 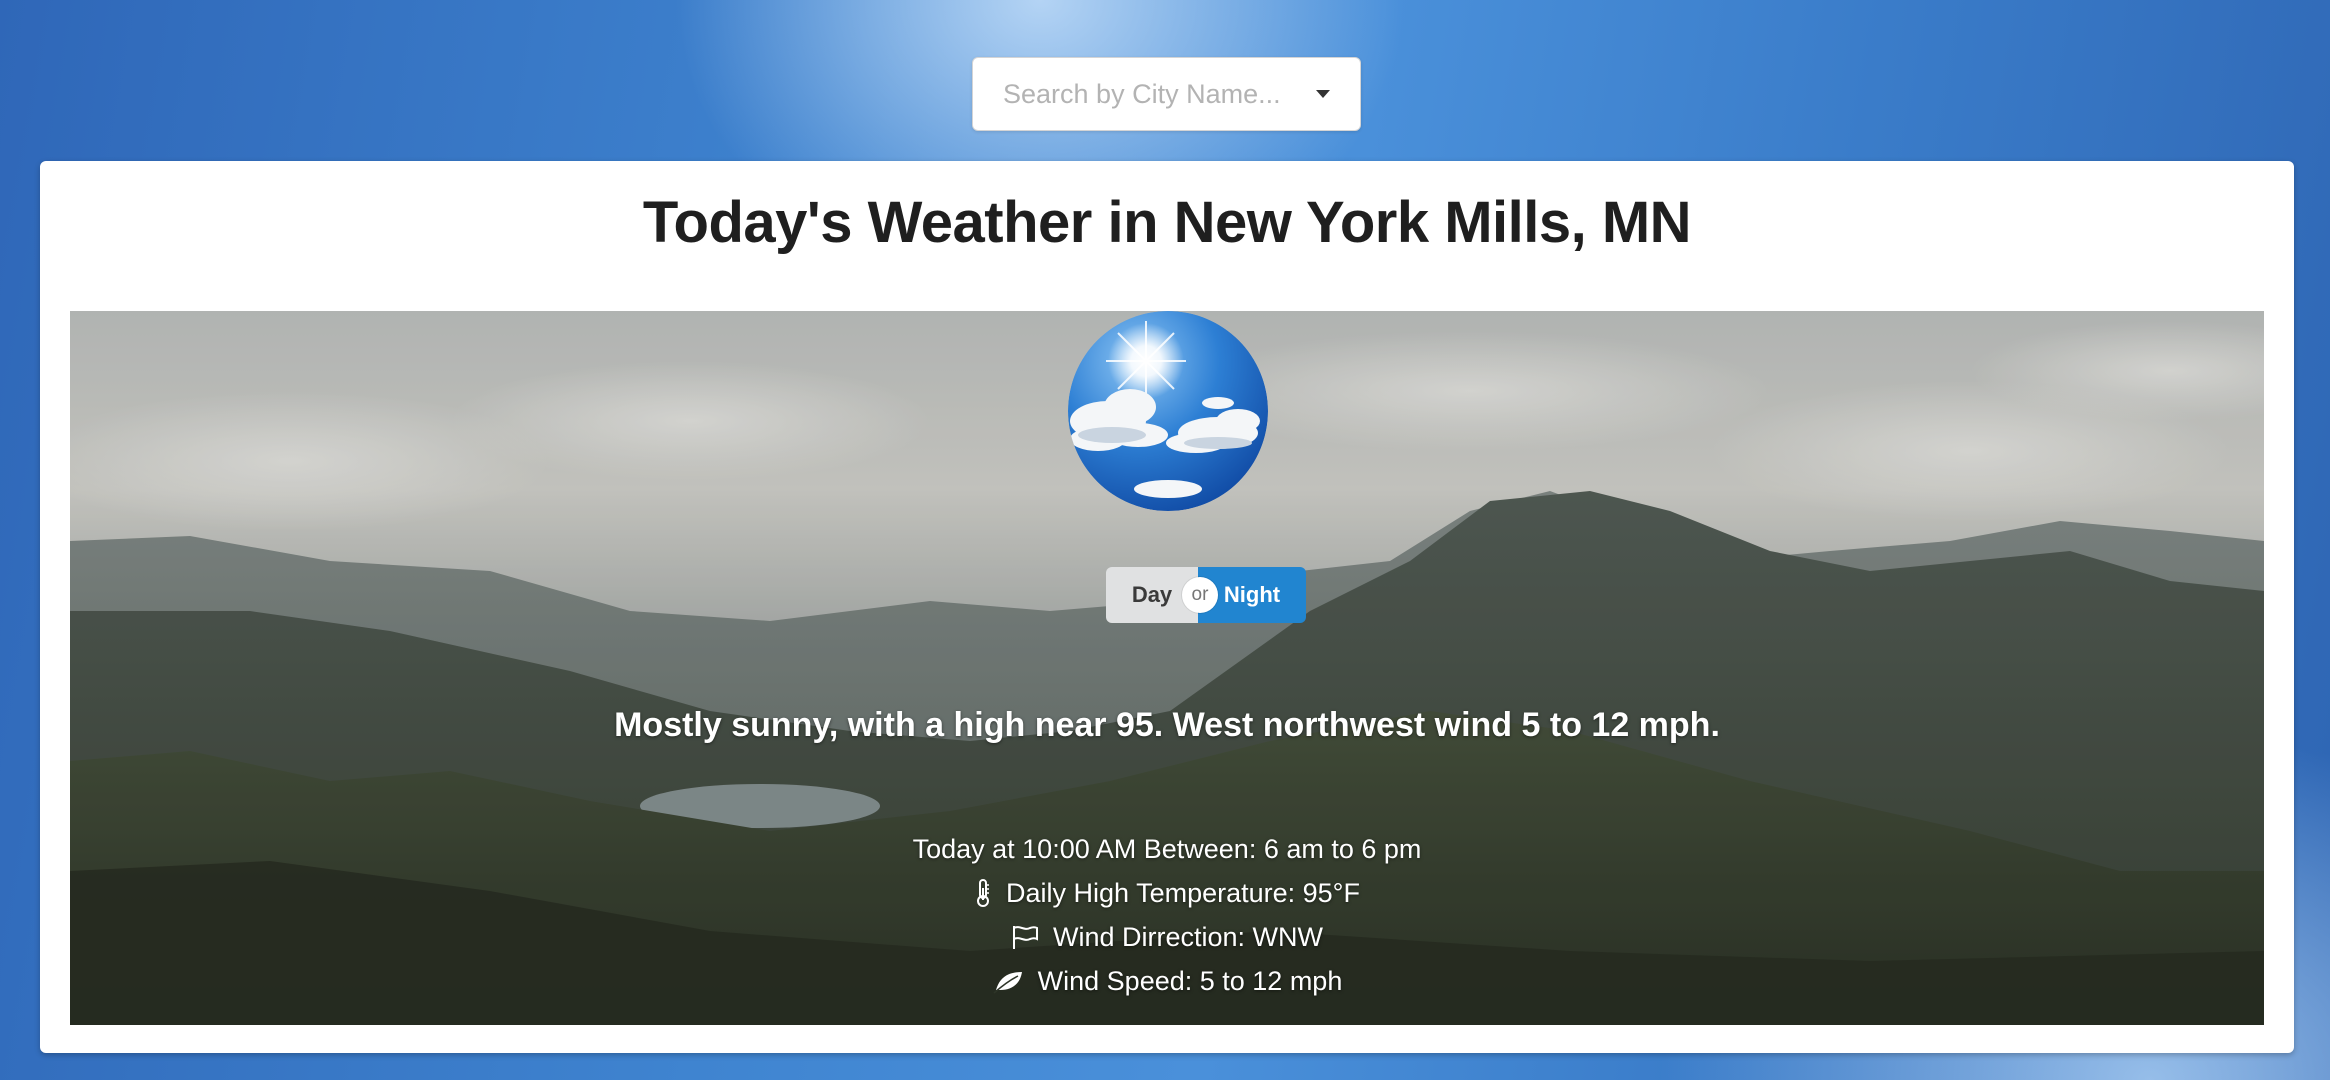 What do you see at coordinates (1187, 937) in the screenshot?
I see `wind-direction-text: Wind Dirrection: WNW` at bounding box center [1187, 937].